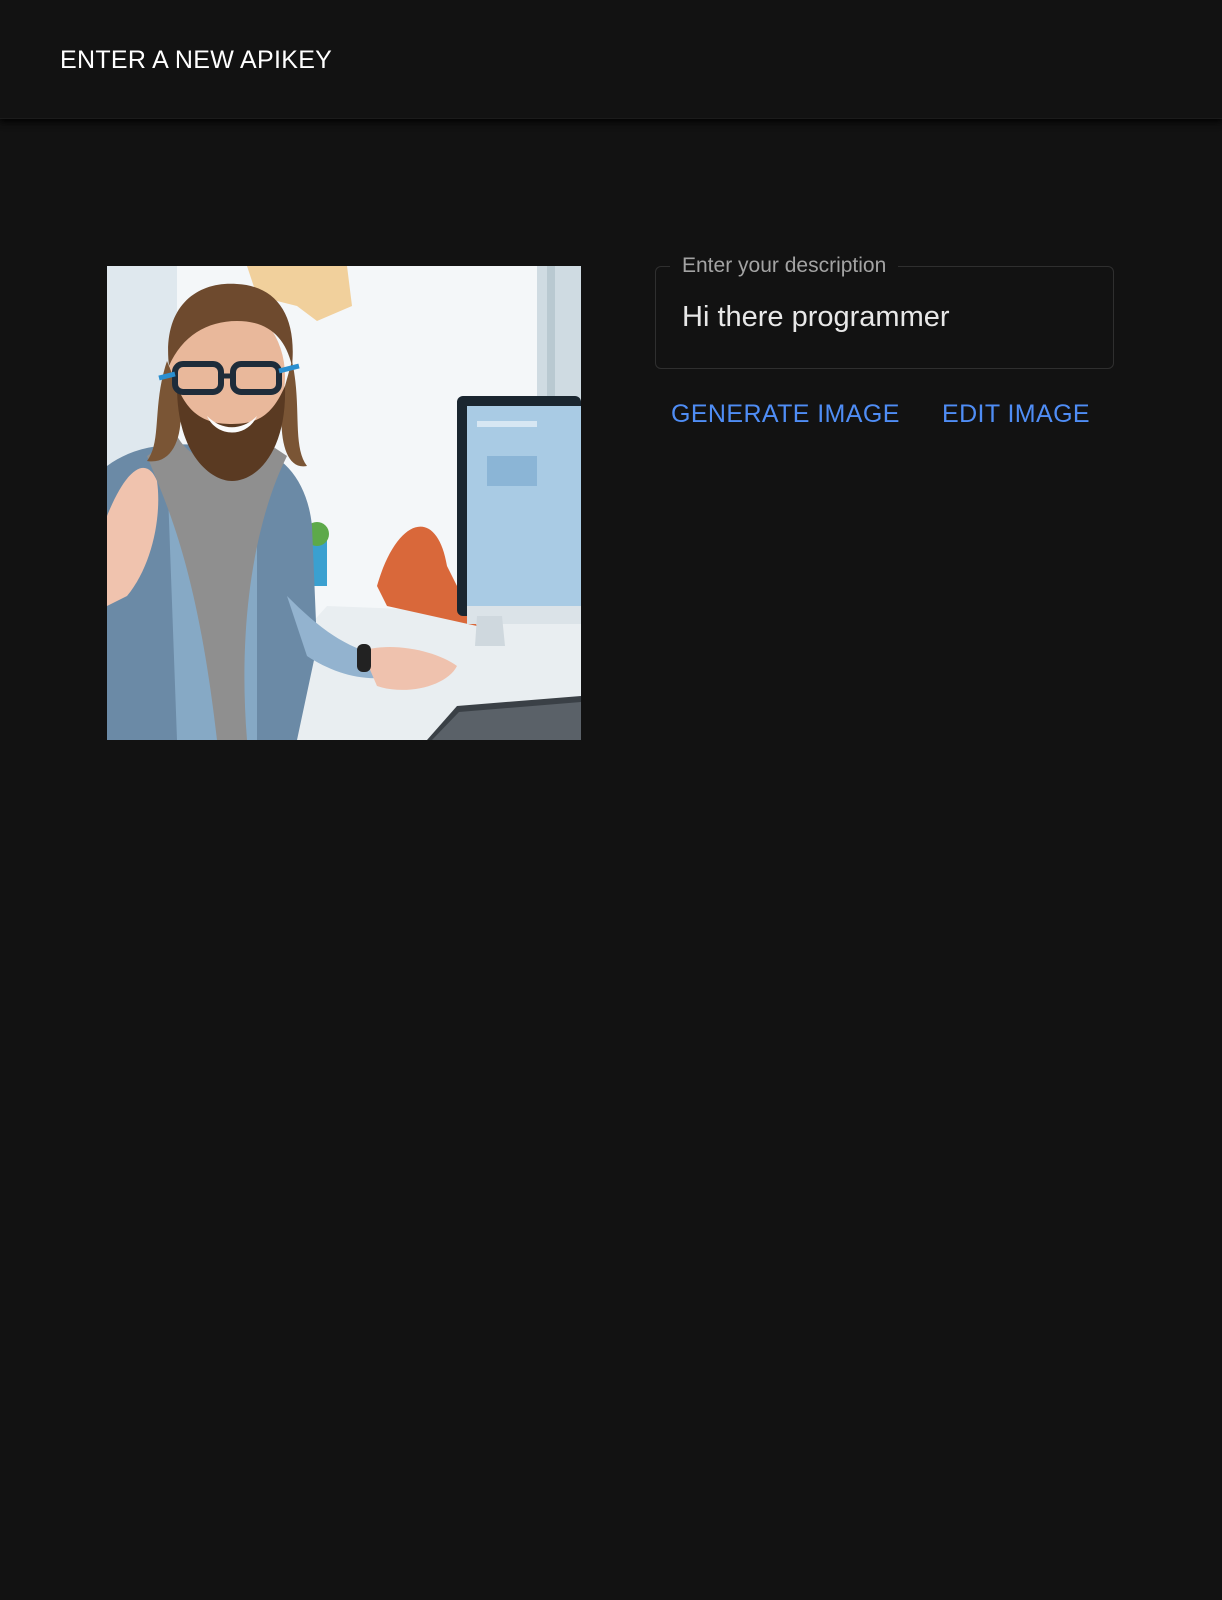  I want to click on description-field: Enter your description, so click(884, 310).